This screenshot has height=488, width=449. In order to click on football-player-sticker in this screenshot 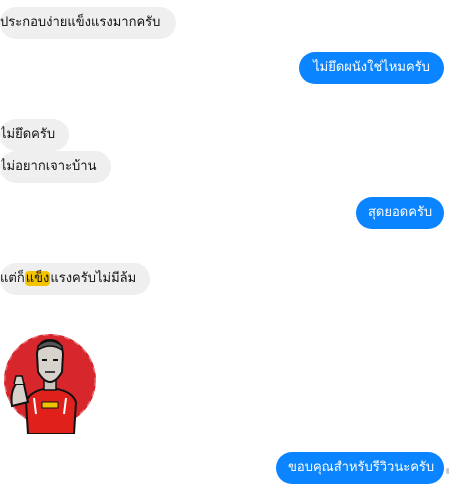, I will do `click(50, 381)`.